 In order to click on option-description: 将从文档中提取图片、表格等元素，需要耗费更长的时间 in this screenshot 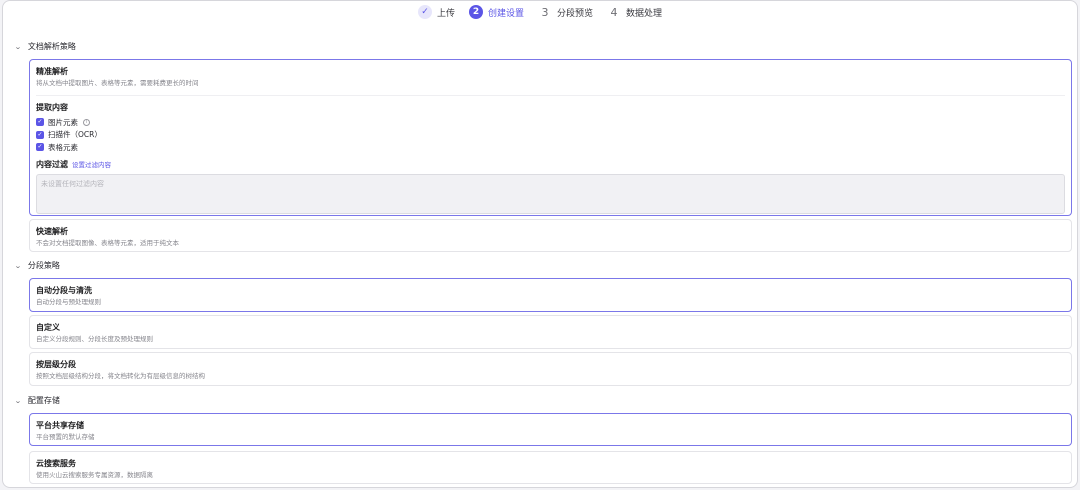, I will do `click(117, 83)`.